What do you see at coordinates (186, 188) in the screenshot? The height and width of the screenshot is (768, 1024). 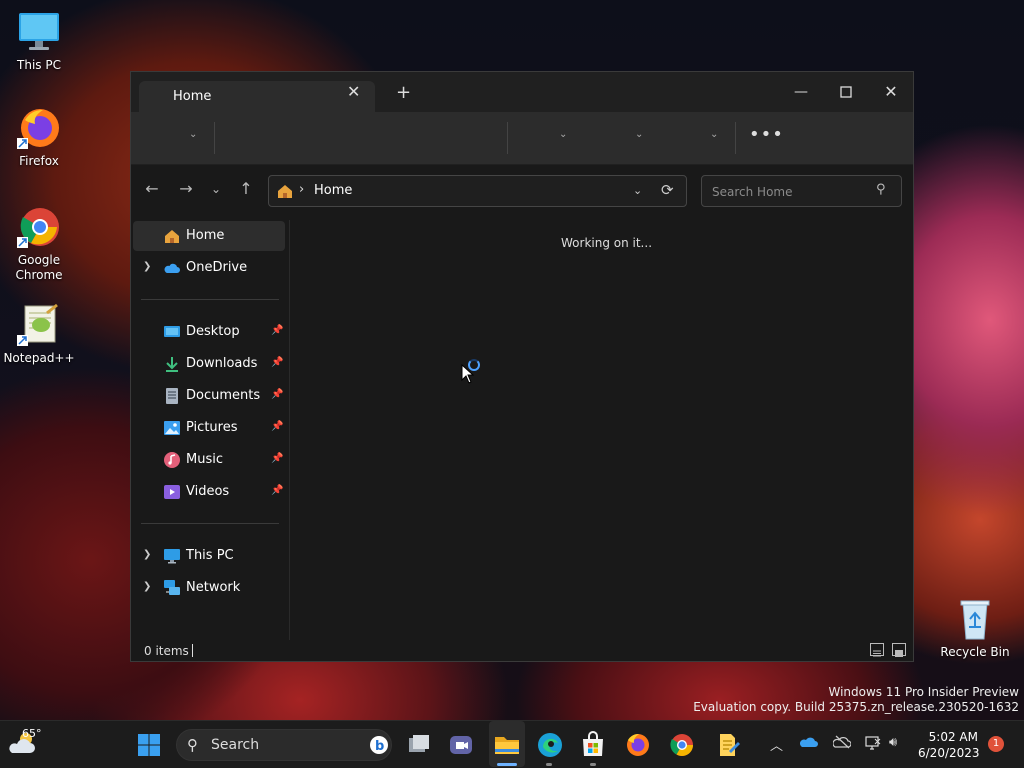 I see `forward-arrow-icon: →` at bounding box center [186, 188].